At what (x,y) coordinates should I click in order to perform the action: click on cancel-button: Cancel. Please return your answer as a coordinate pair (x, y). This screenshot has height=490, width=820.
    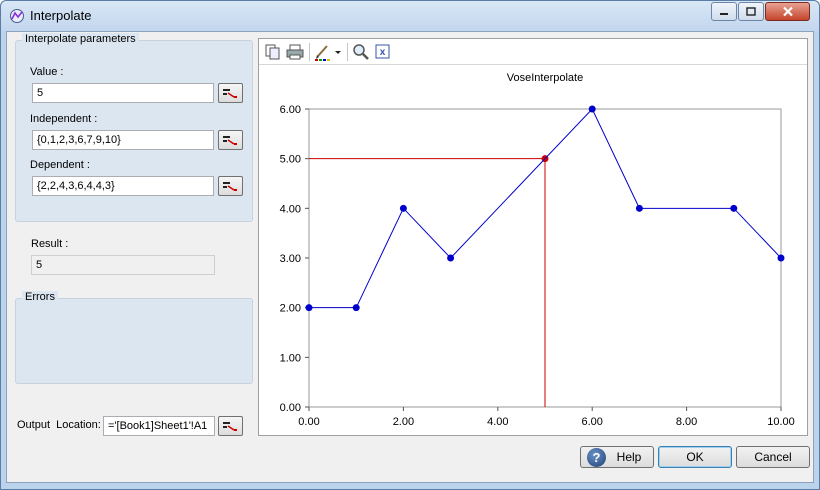
    Looking at the image, I should click on (773, 457).